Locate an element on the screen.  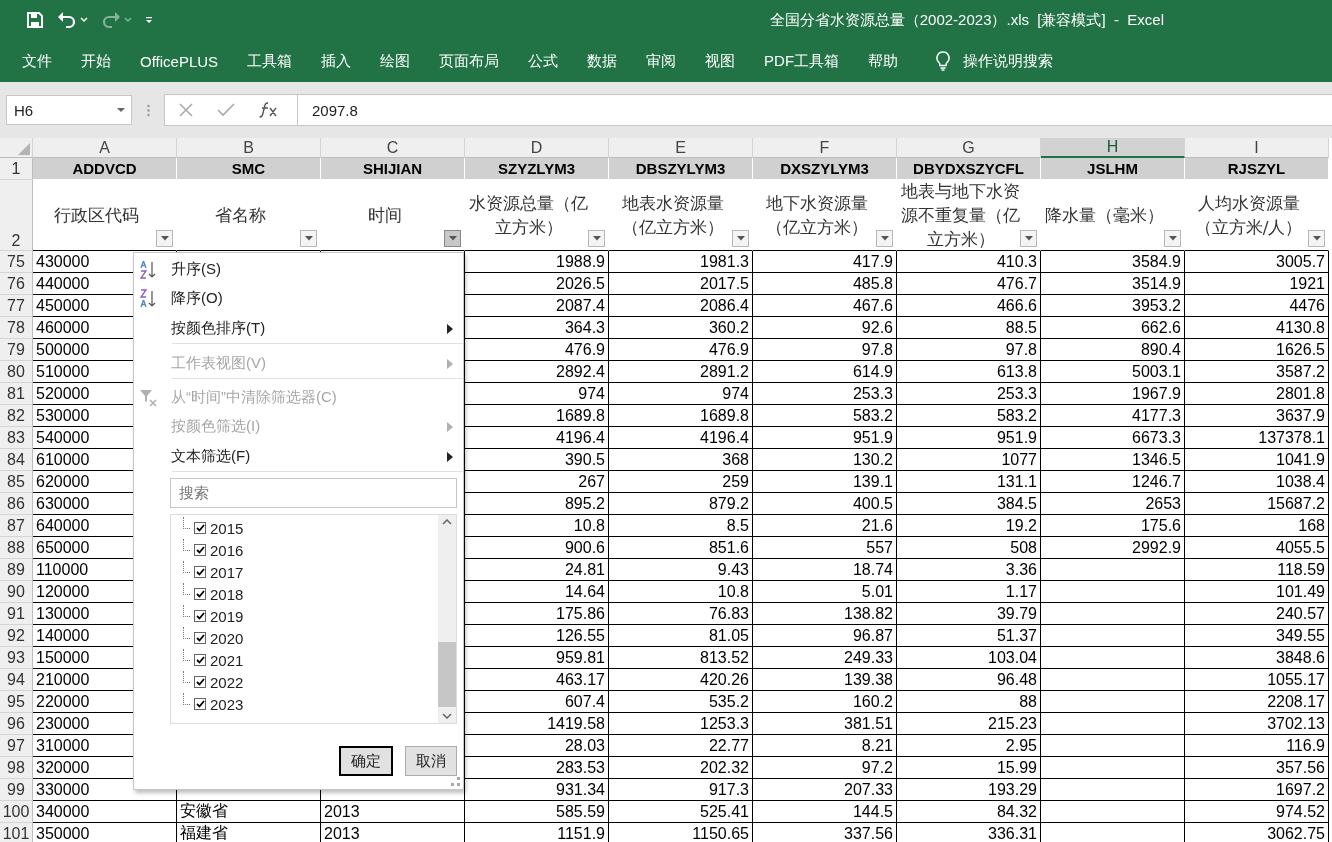
column-header: F is located at coordinates (825, 148).